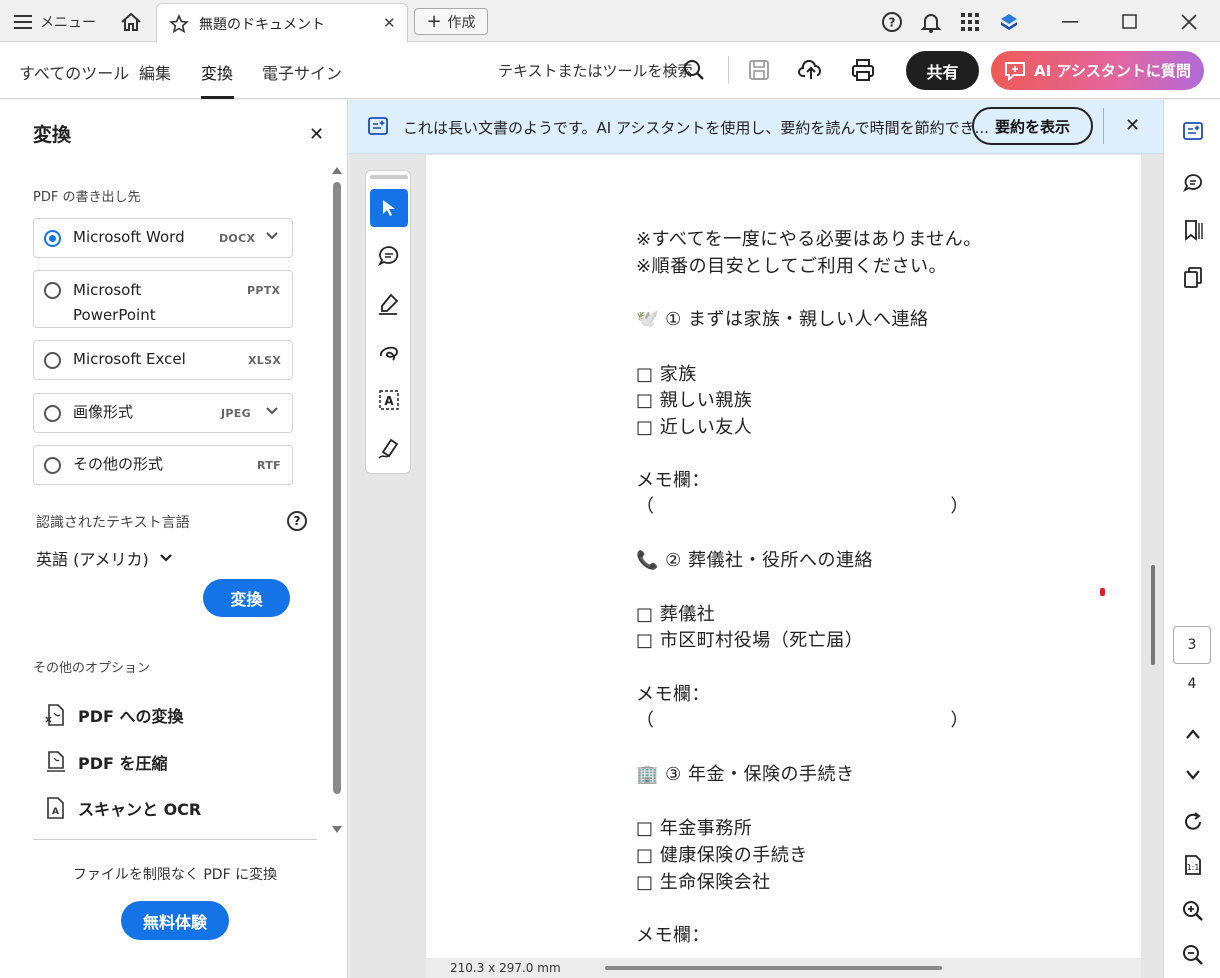 The height and width of the screenshot is (978, 1220). What do you see at coordinates (1193, 277) in the screenshot?
I see `pages-rail-icon` at bounding box center [1193, 277].